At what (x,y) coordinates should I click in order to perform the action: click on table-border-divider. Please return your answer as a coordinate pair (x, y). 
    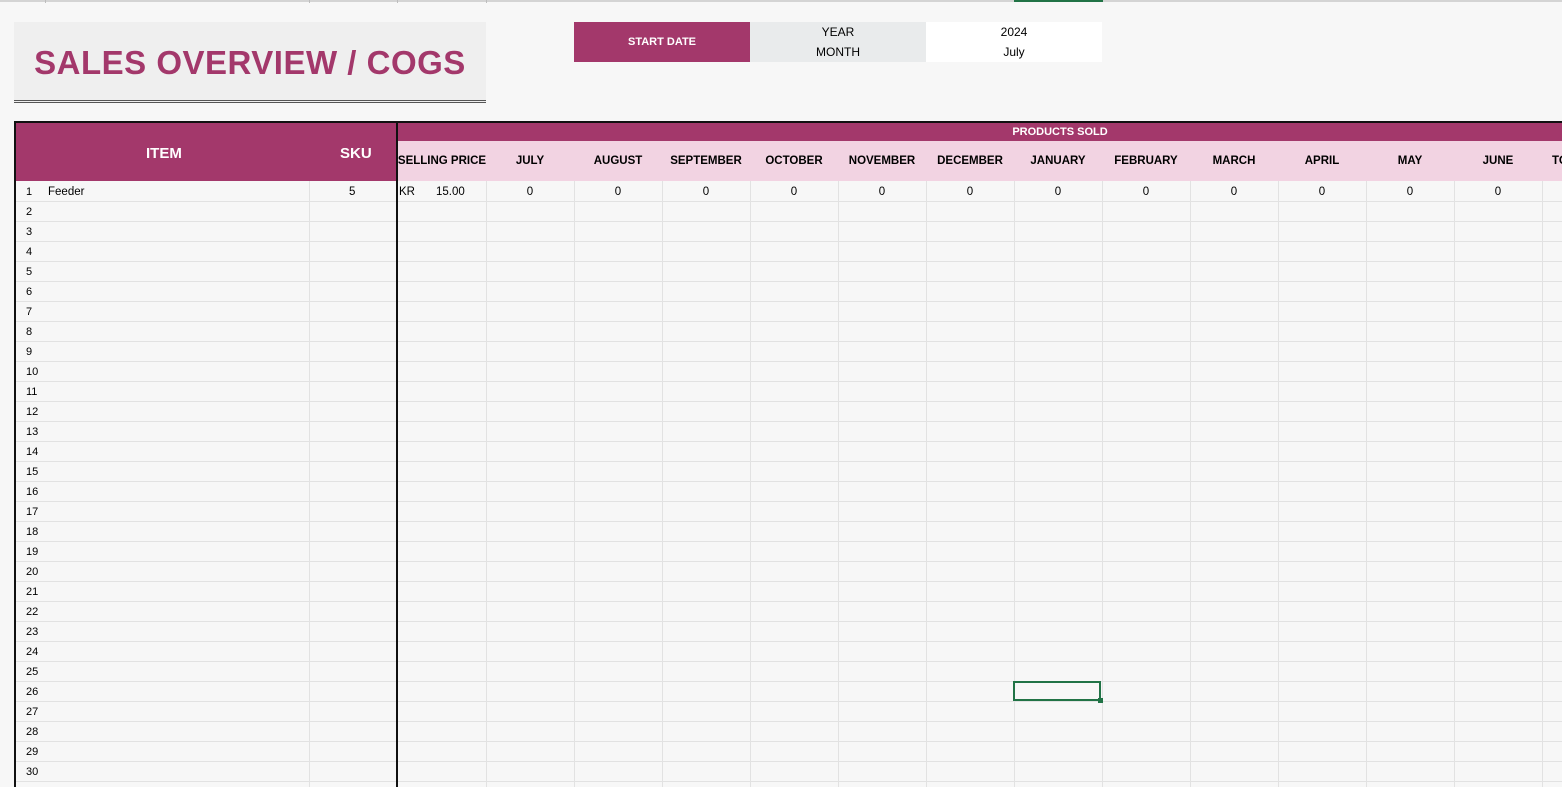
    Looking at the image, I should click on (397, 454).